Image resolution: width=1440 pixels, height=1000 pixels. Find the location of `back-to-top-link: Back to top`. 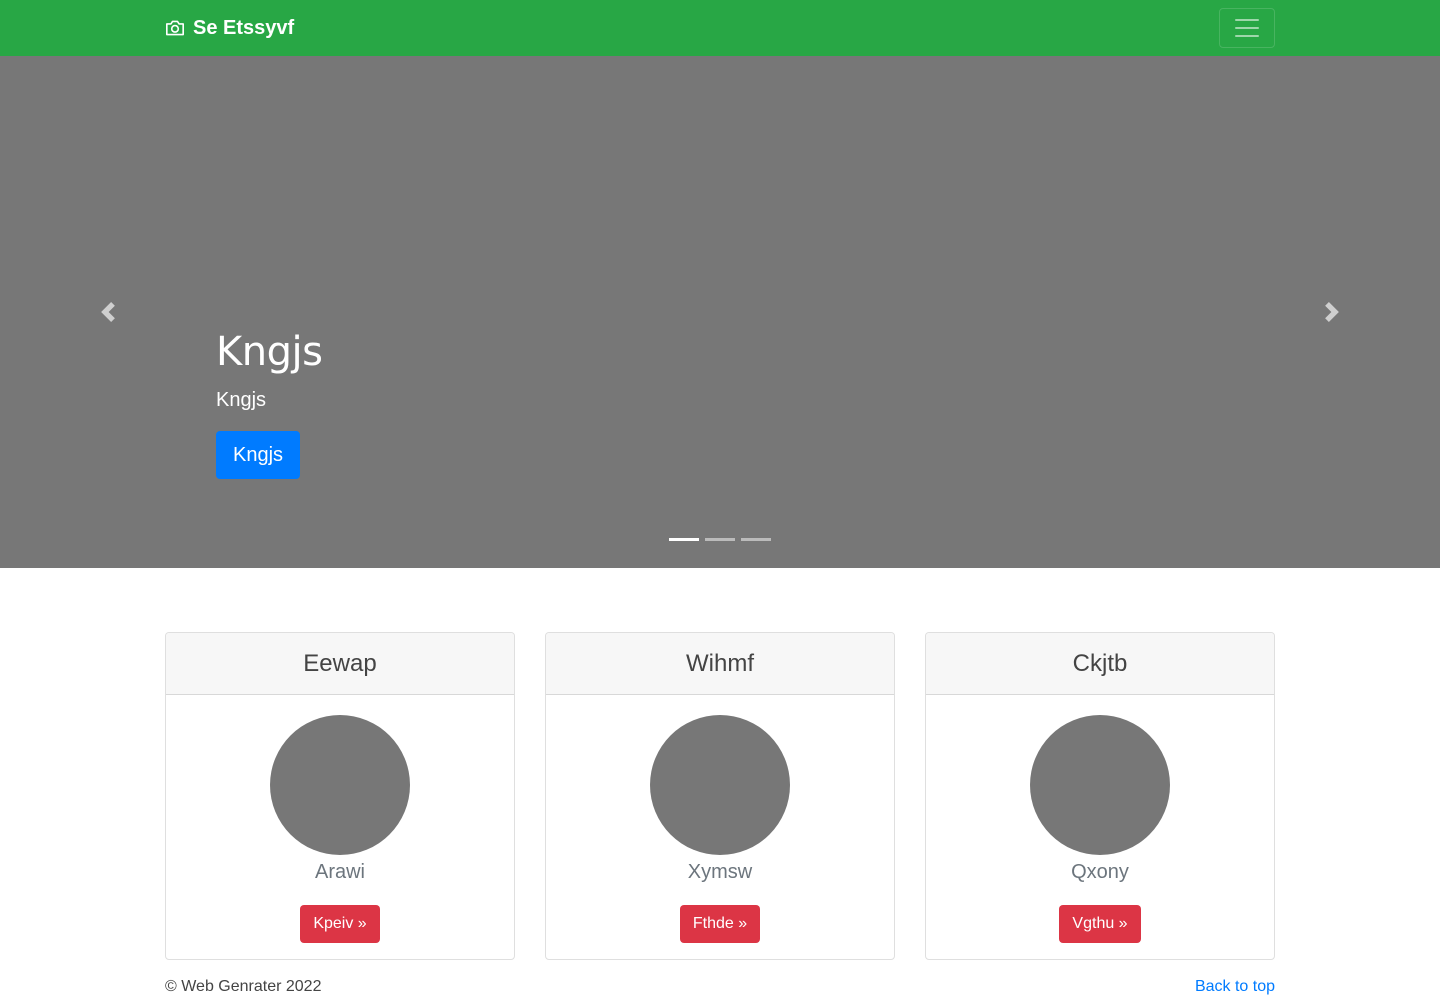

back-to-top-link: Back to top is located at coordinates (1235, 987).